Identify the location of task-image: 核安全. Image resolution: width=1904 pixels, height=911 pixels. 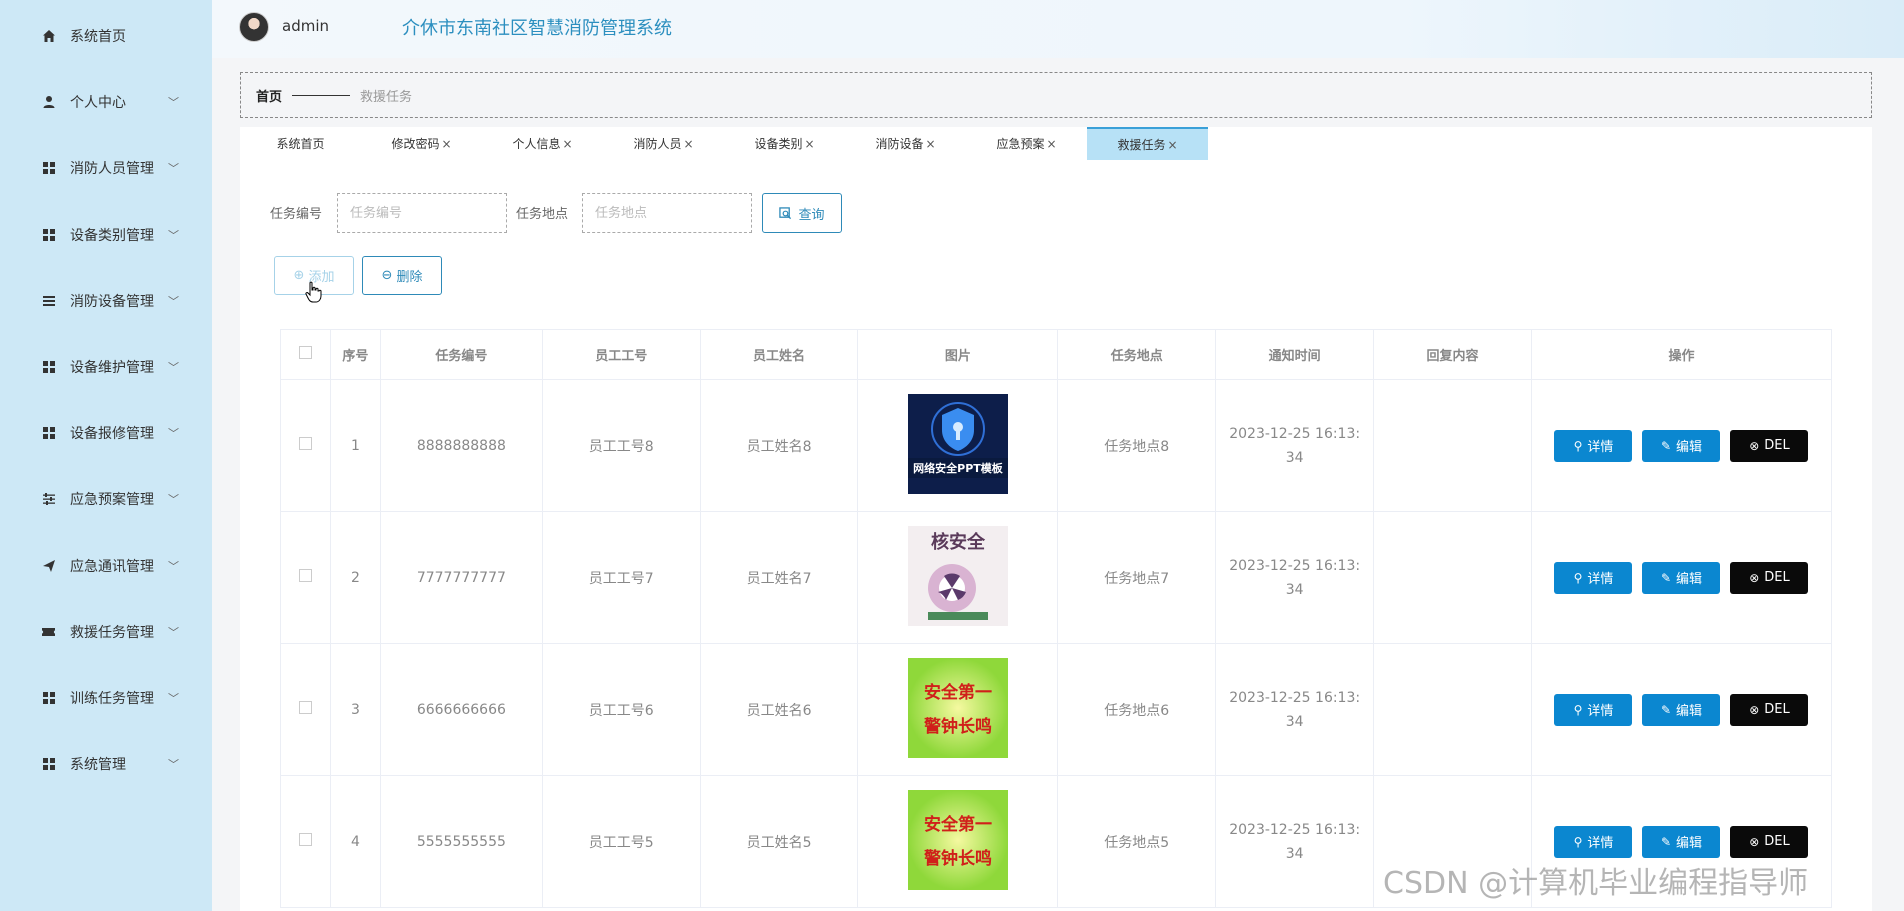
(957, 575).